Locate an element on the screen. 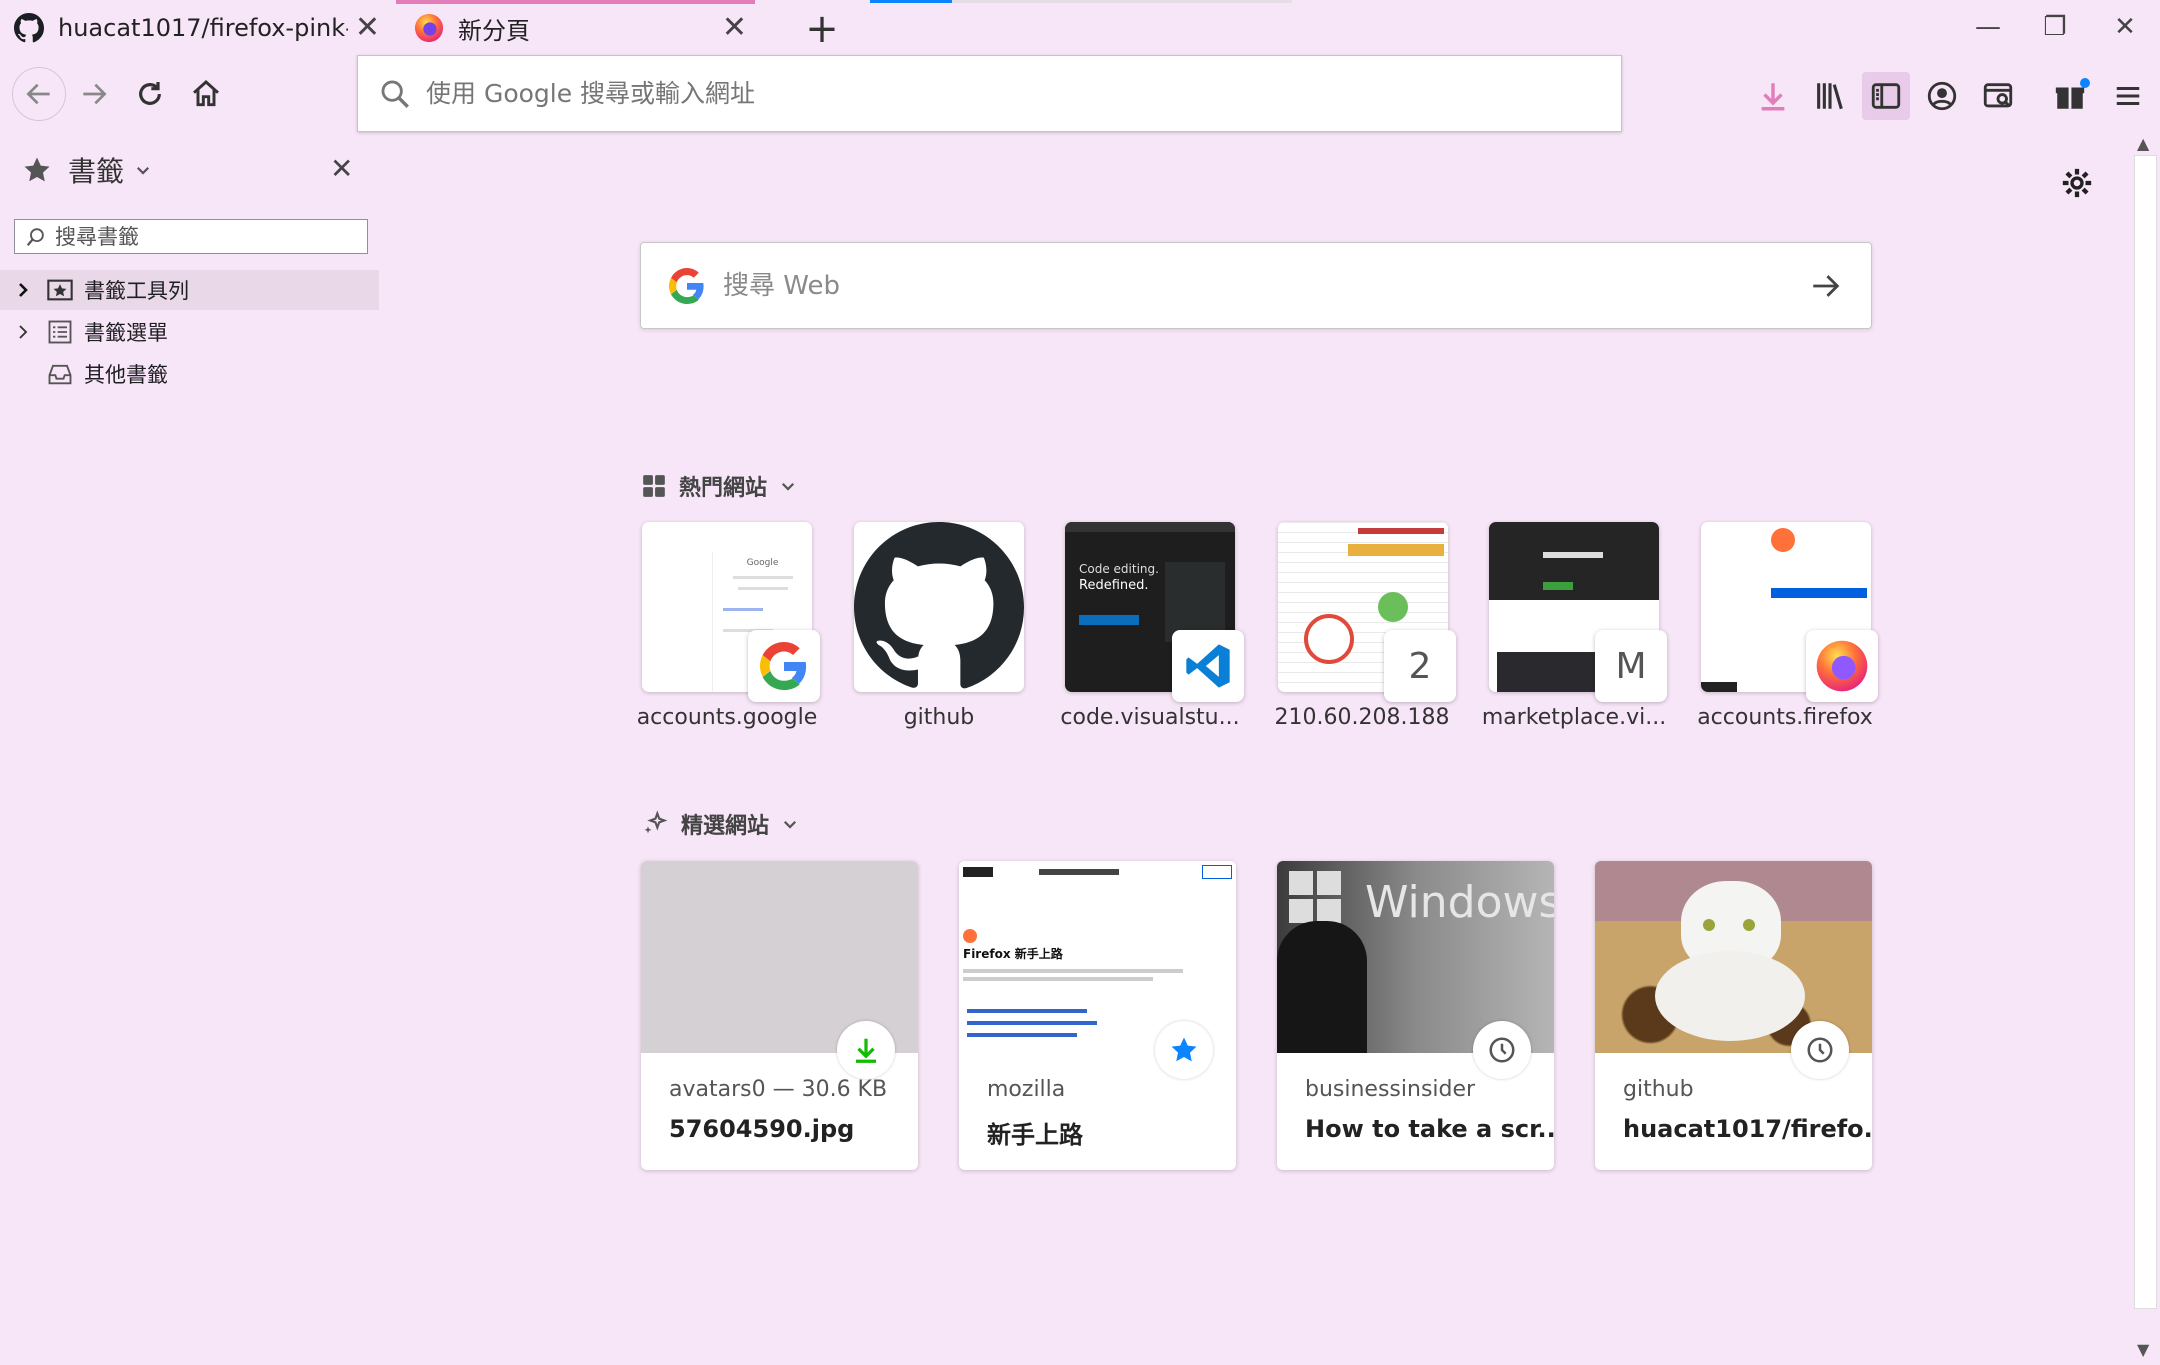 The height and width of the screenshot is (1365, 2160). bookmark-search-input is located at coordinates (205, 236).